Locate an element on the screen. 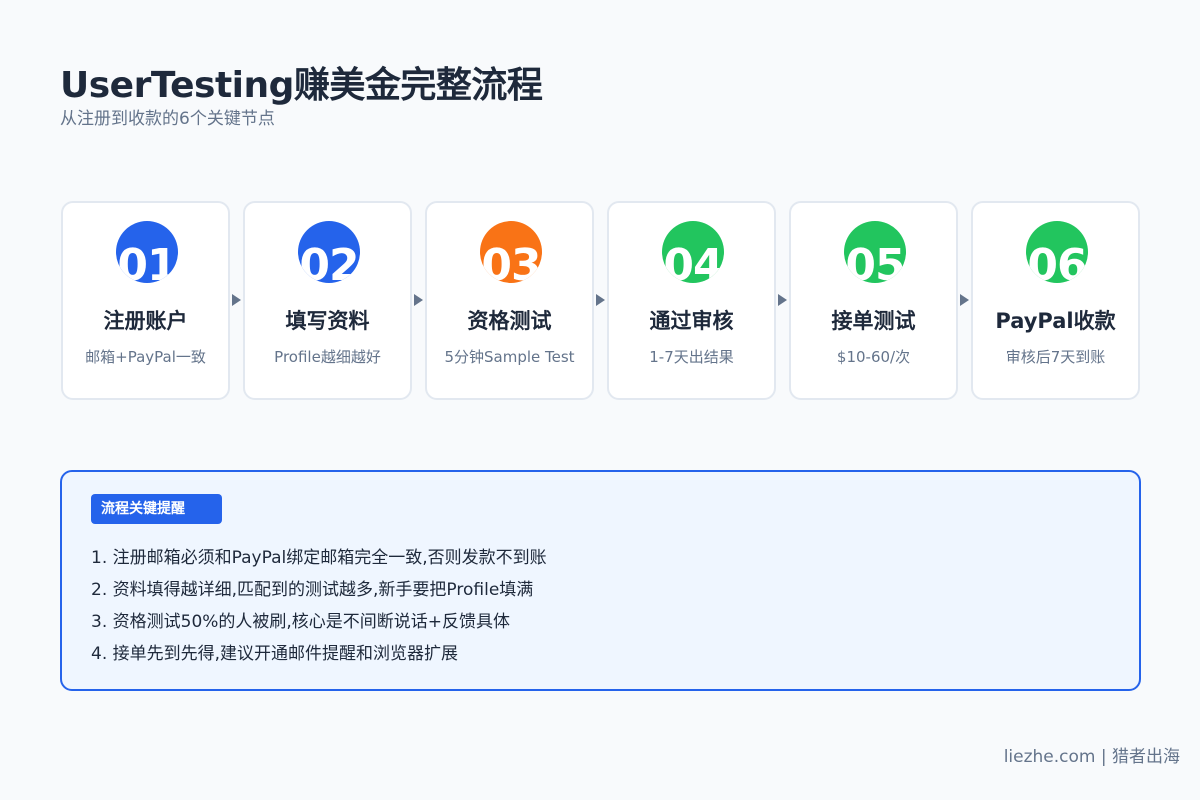 The height and width of the screenshot is (800, 1200). step-title: 资格测试 is located at coordinates (509, 321).